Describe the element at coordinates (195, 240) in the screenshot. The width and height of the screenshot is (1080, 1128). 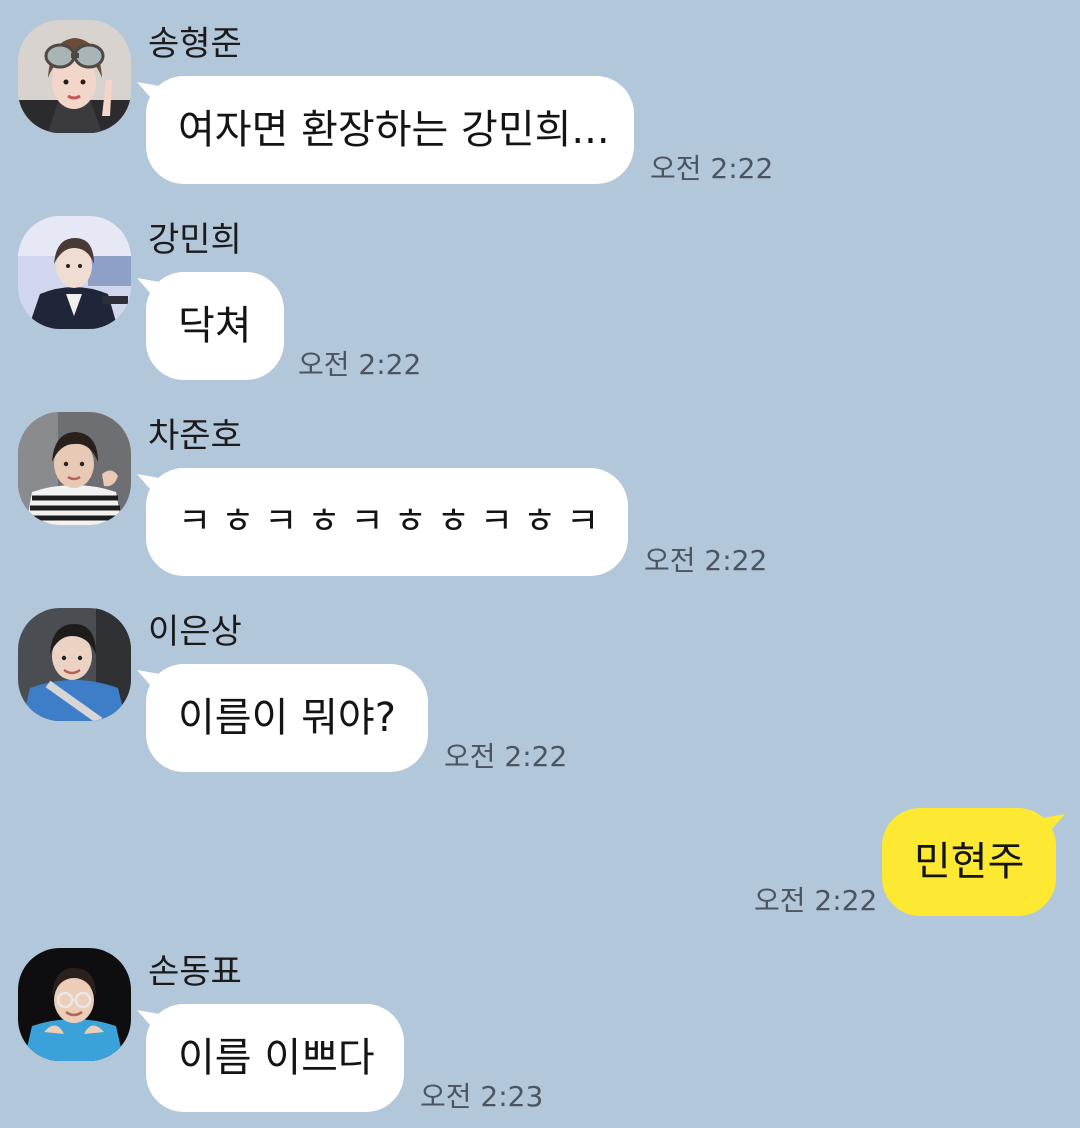
I see `sender-name: 강민희` at that location.